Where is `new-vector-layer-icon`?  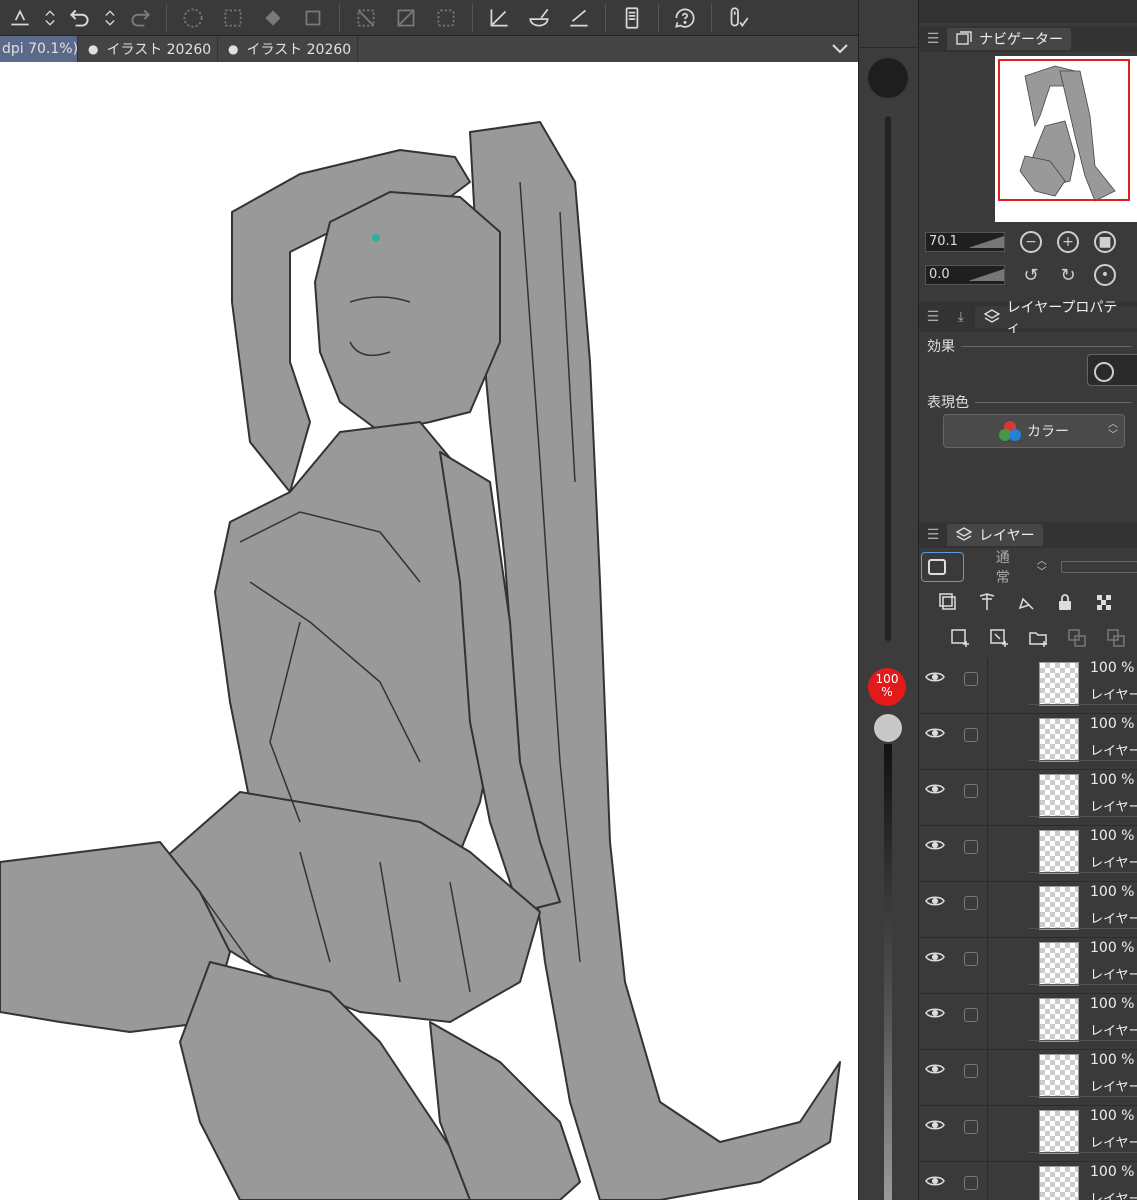
new-vector-layer-icon is located at coordinates (999, 638).